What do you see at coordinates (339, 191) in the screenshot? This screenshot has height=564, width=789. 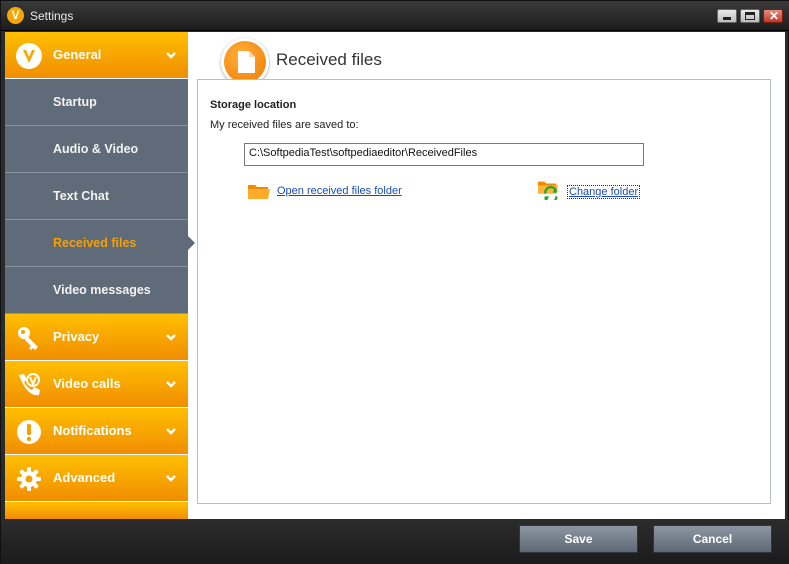 I see `open-received-files-folder-link: Open received files folder` at bounding box center [339, 191].